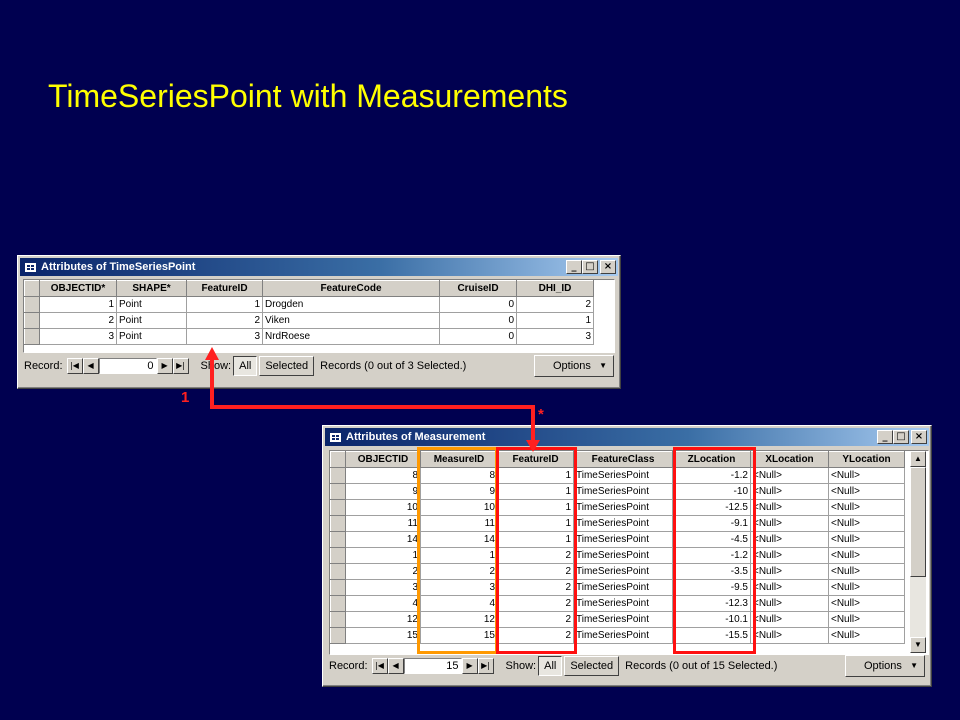 Image resolution: width=960 pixels, height=720 pixels. Describe the element at coordinates (372, 399) in the screenshot. I see `relationship-arrow` at that location.